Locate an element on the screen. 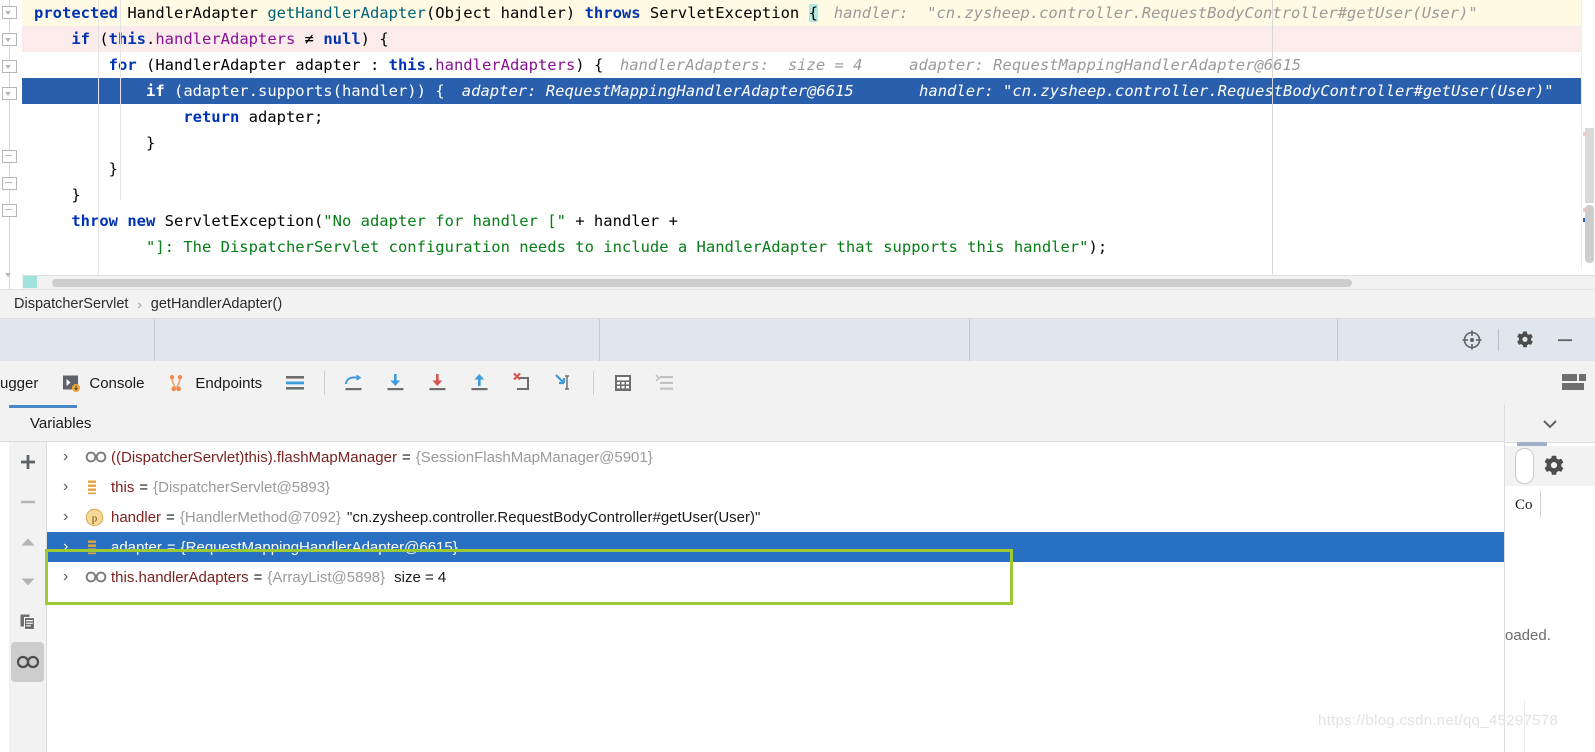 This screenshot has width=1595, height=752. evaluate-expression-button is located at coordinates (623, 383).